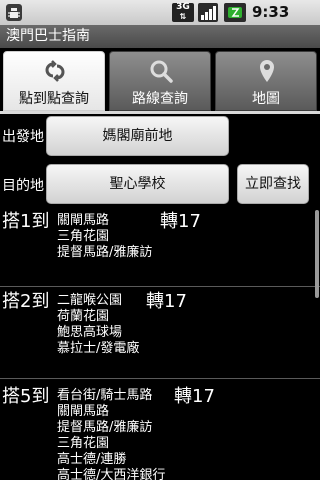 This screenshot has height=480, width=320. Describe the element at coordinates (137, 184) in the screenshot. I see `destination-select-button: 聖心學校` at that location.